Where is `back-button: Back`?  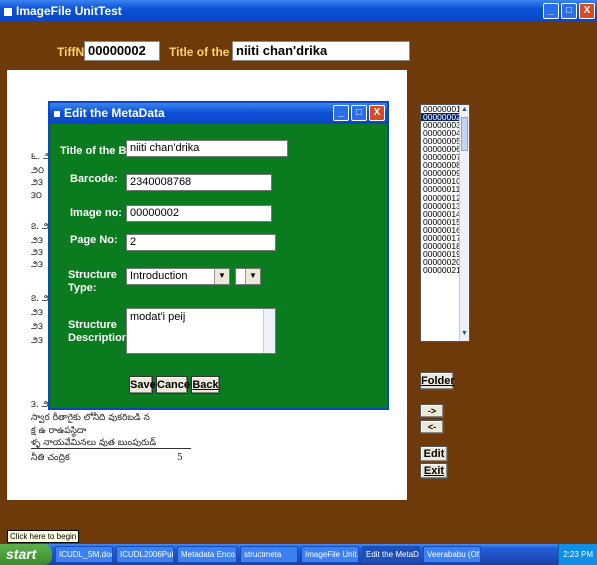
back-button: Back is located at coordinates (205, 385).